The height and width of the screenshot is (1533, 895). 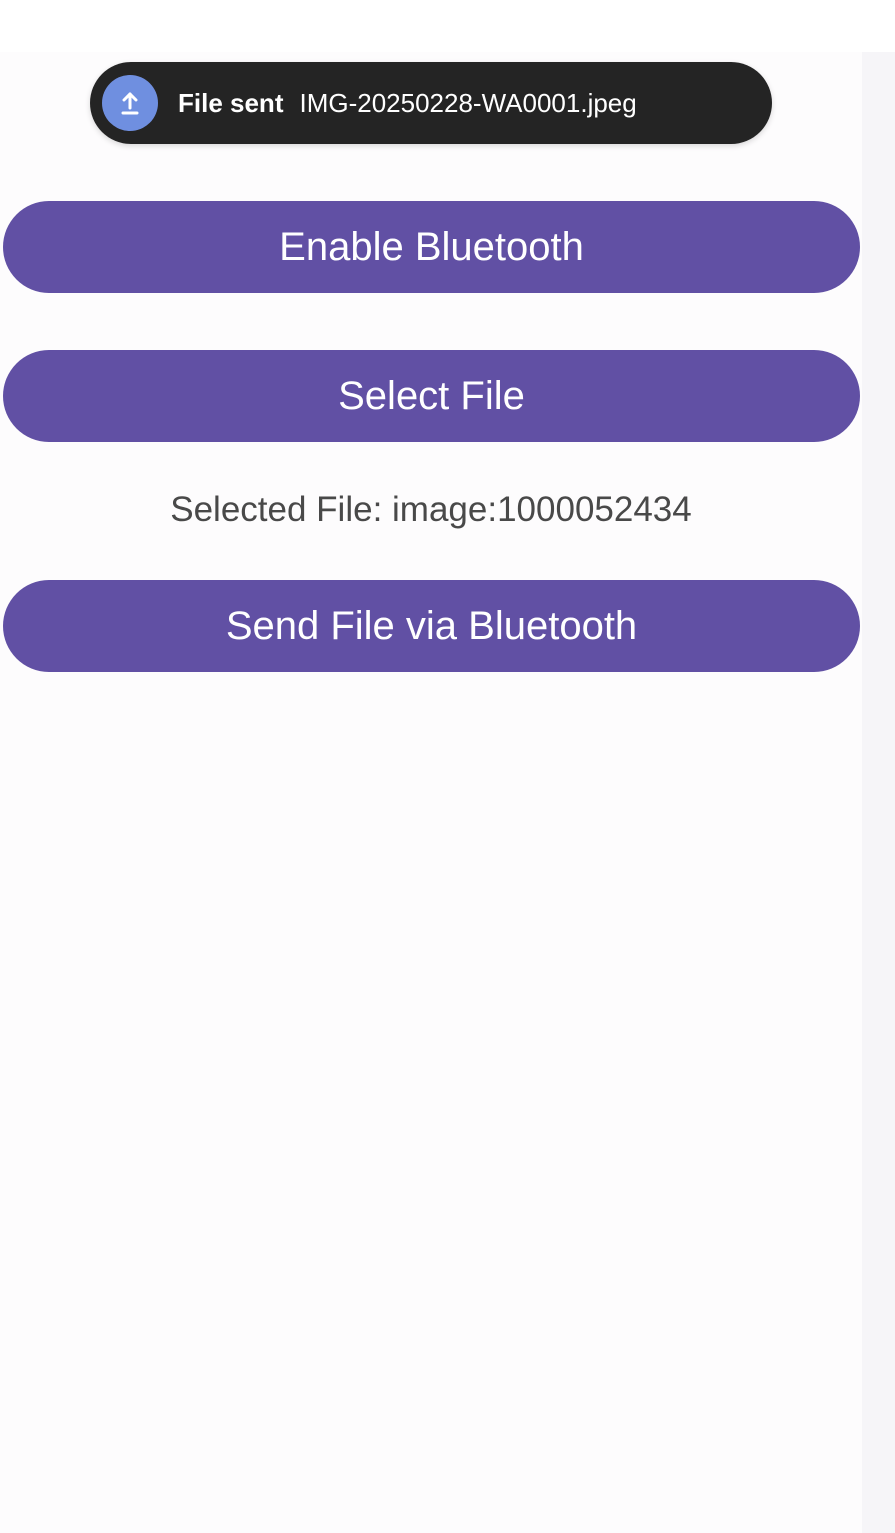 I want to click on file-sent-toast: File sent IMG-20250228-WA0001.jpeg, so click(x=431, y=103).